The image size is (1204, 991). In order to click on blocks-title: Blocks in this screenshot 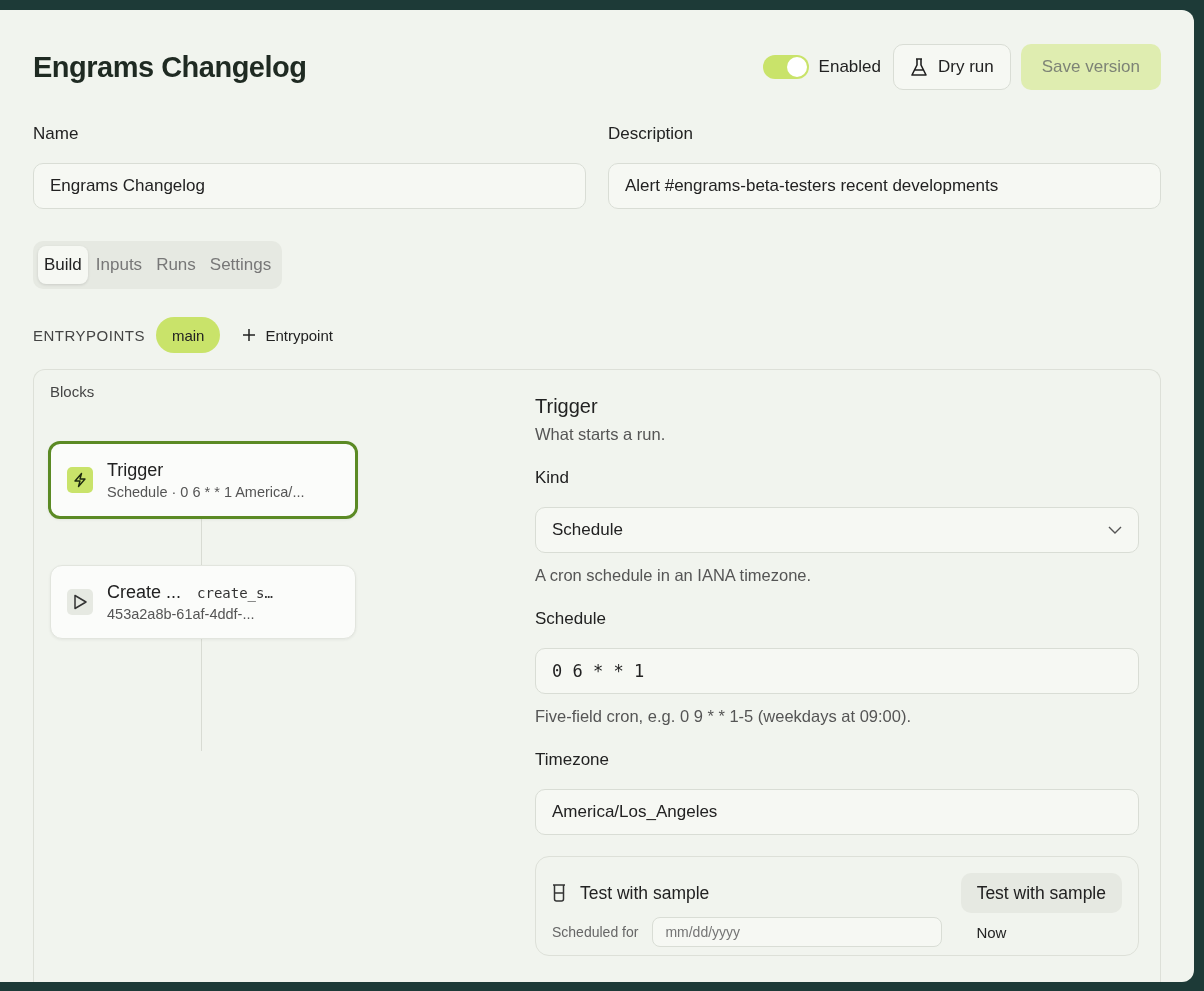, I will do `click(72, 391)`.